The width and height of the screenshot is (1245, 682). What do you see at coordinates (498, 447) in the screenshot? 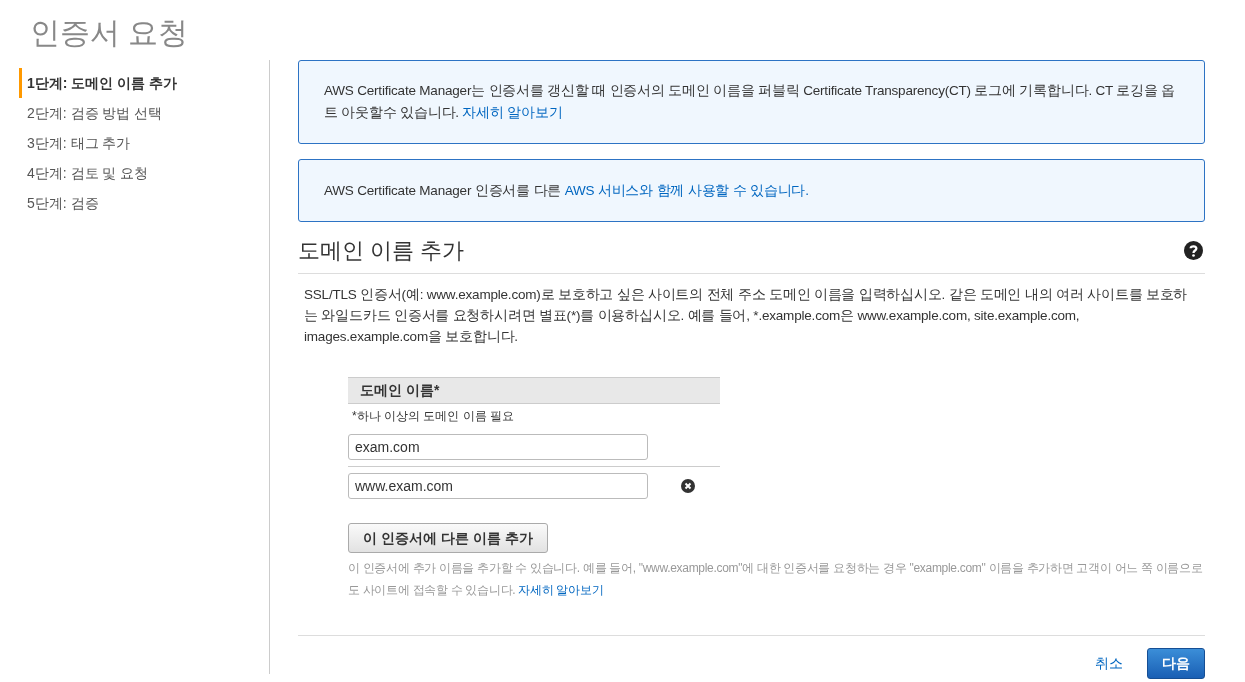
I see `domain-input: exam.com` at bounding box center [498, 447].